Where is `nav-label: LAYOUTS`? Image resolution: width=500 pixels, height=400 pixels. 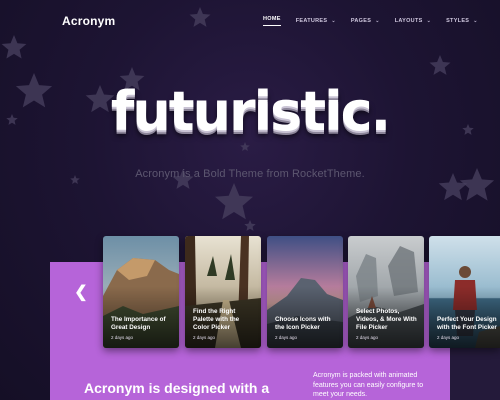
nav-label: LAYOUTS is located at coordinates (408, 21).